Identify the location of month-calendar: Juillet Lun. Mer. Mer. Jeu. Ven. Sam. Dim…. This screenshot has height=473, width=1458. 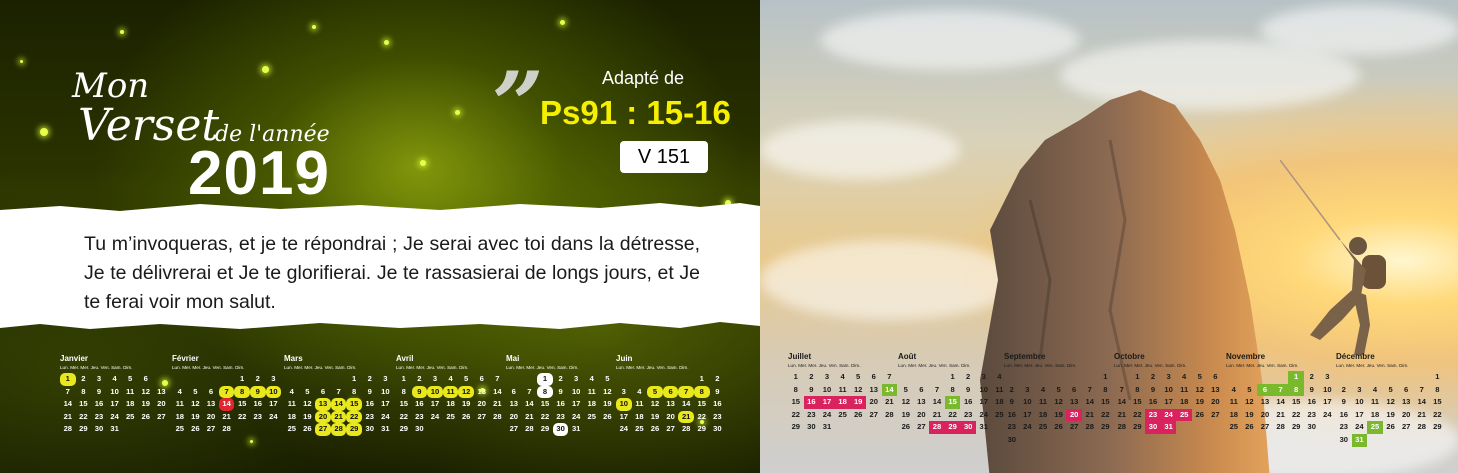
(844, 393).